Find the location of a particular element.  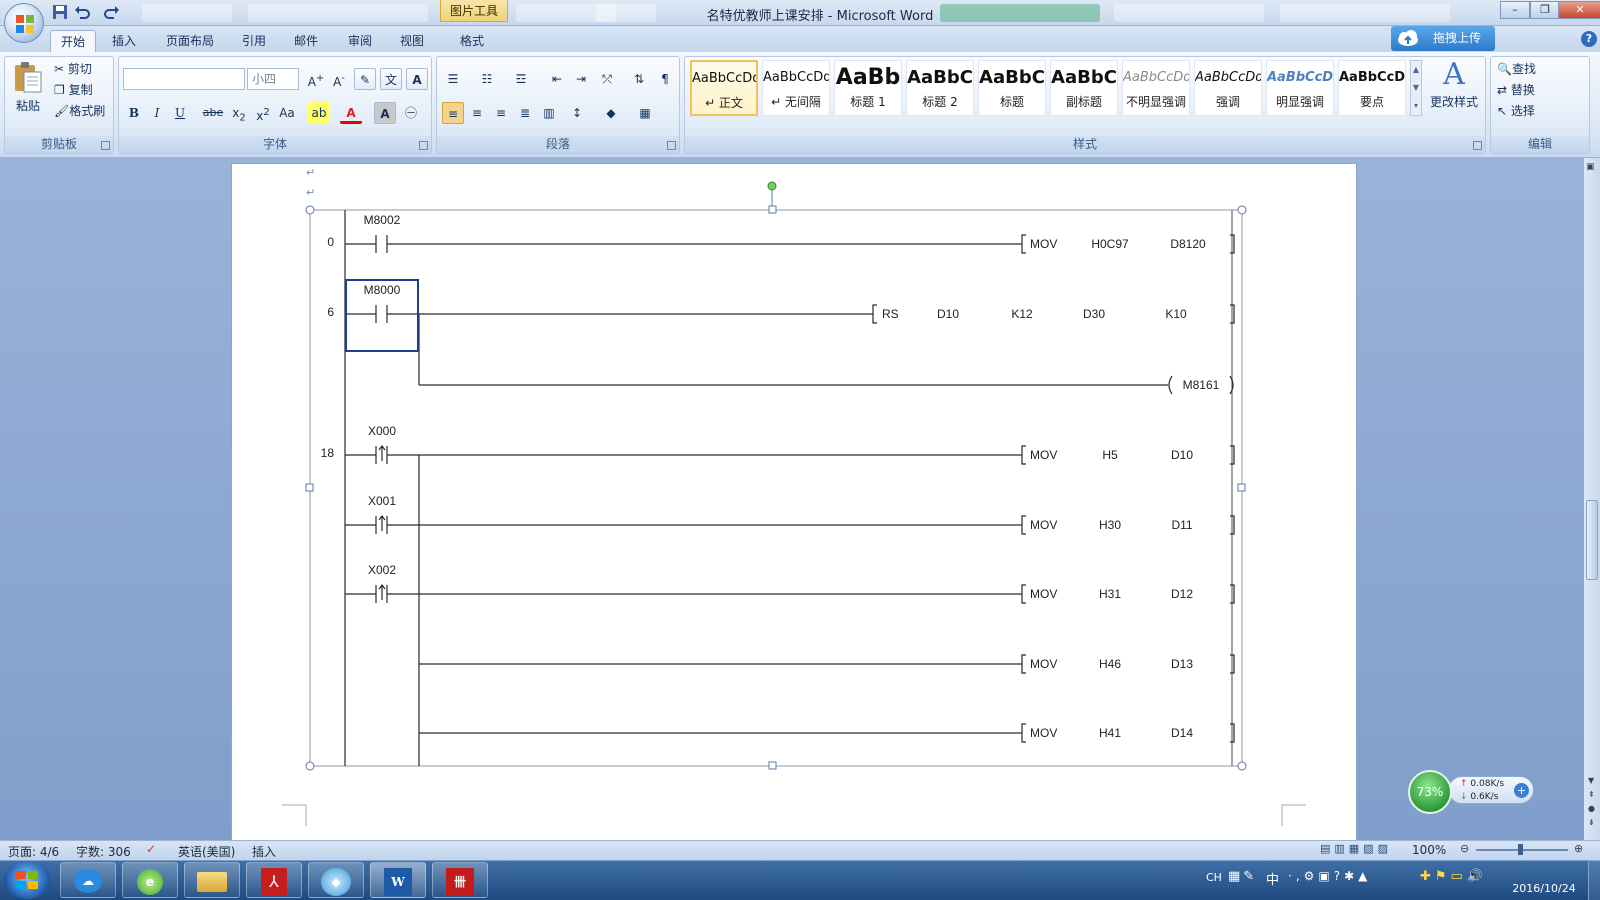

style-strong: AaBbCcDd 要点 is located at coordinates (1372, 88).